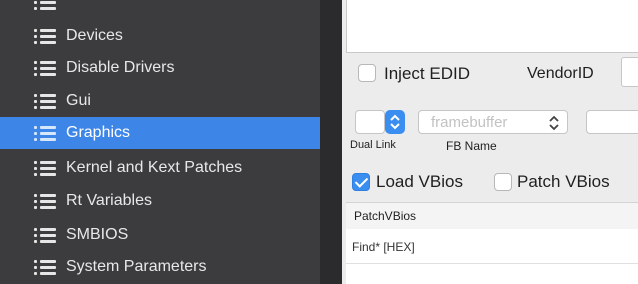  What do you see at coordinates (560, 73) in the screenshot?
I see `vendor-id-label: VendorID` at bounding box center [560, 73].